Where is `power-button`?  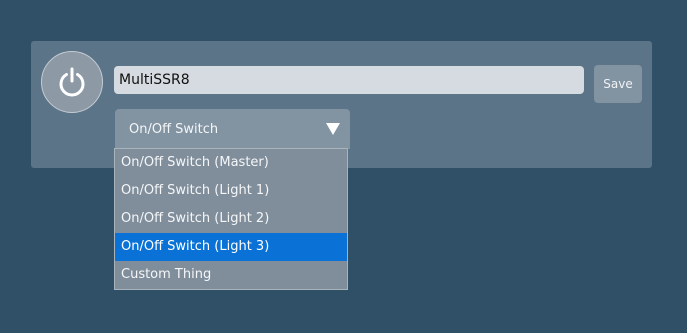 power-button is located at coordinates (72, 82).